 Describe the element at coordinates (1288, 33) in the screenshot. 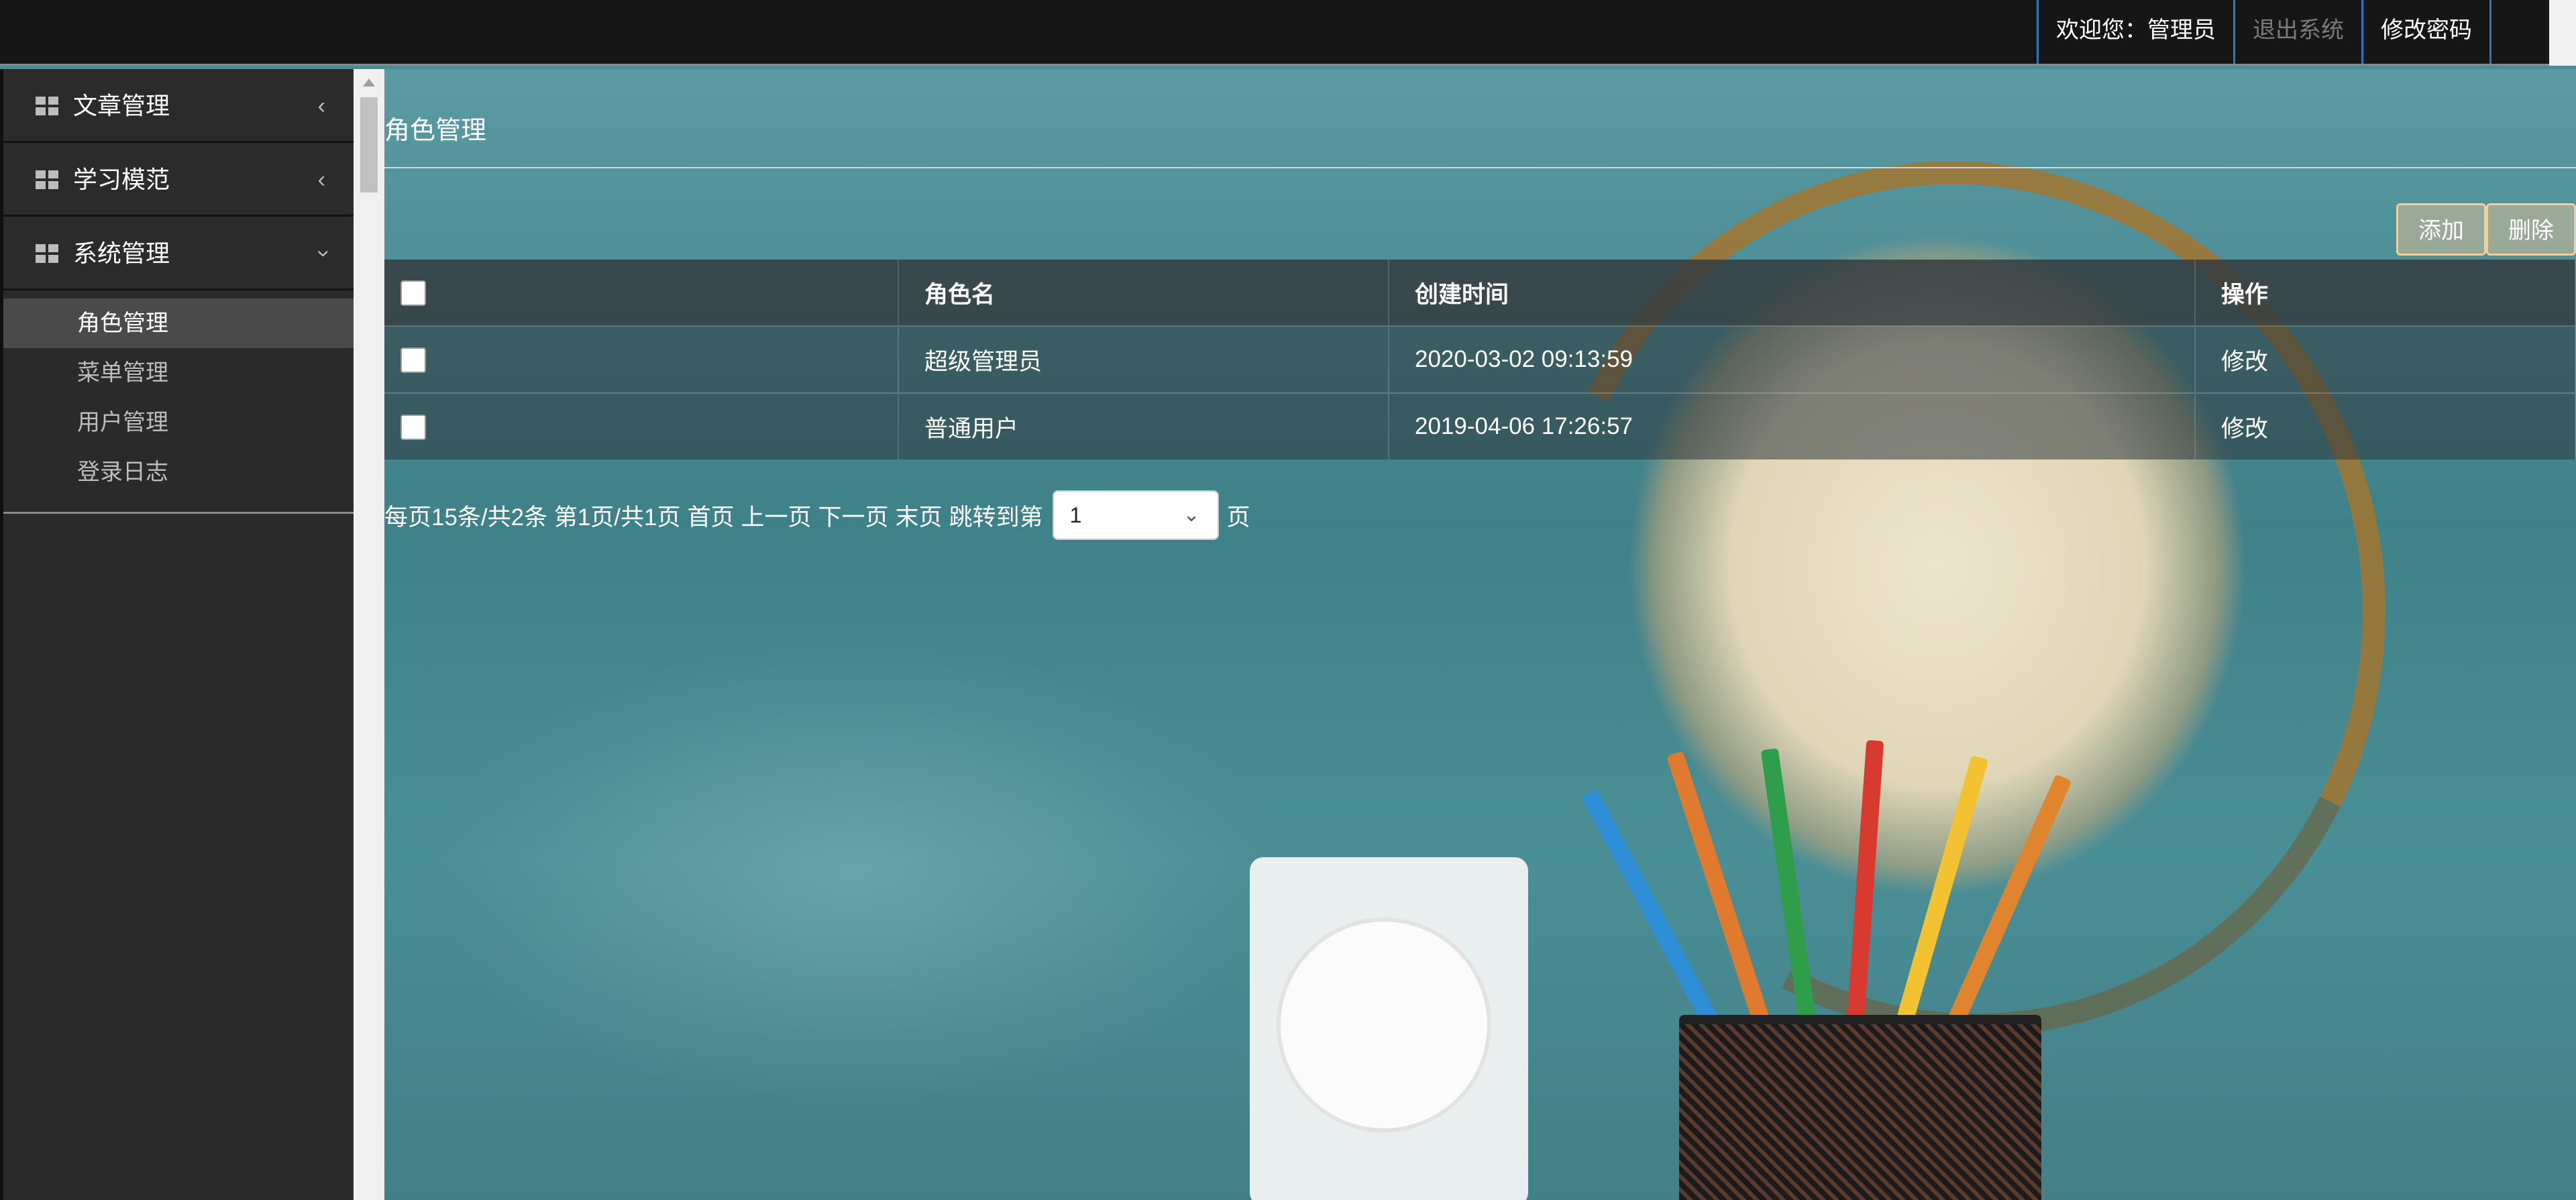

I see `top-bar: 欢迎您：管理员 退出系统 修改密码` at that location.